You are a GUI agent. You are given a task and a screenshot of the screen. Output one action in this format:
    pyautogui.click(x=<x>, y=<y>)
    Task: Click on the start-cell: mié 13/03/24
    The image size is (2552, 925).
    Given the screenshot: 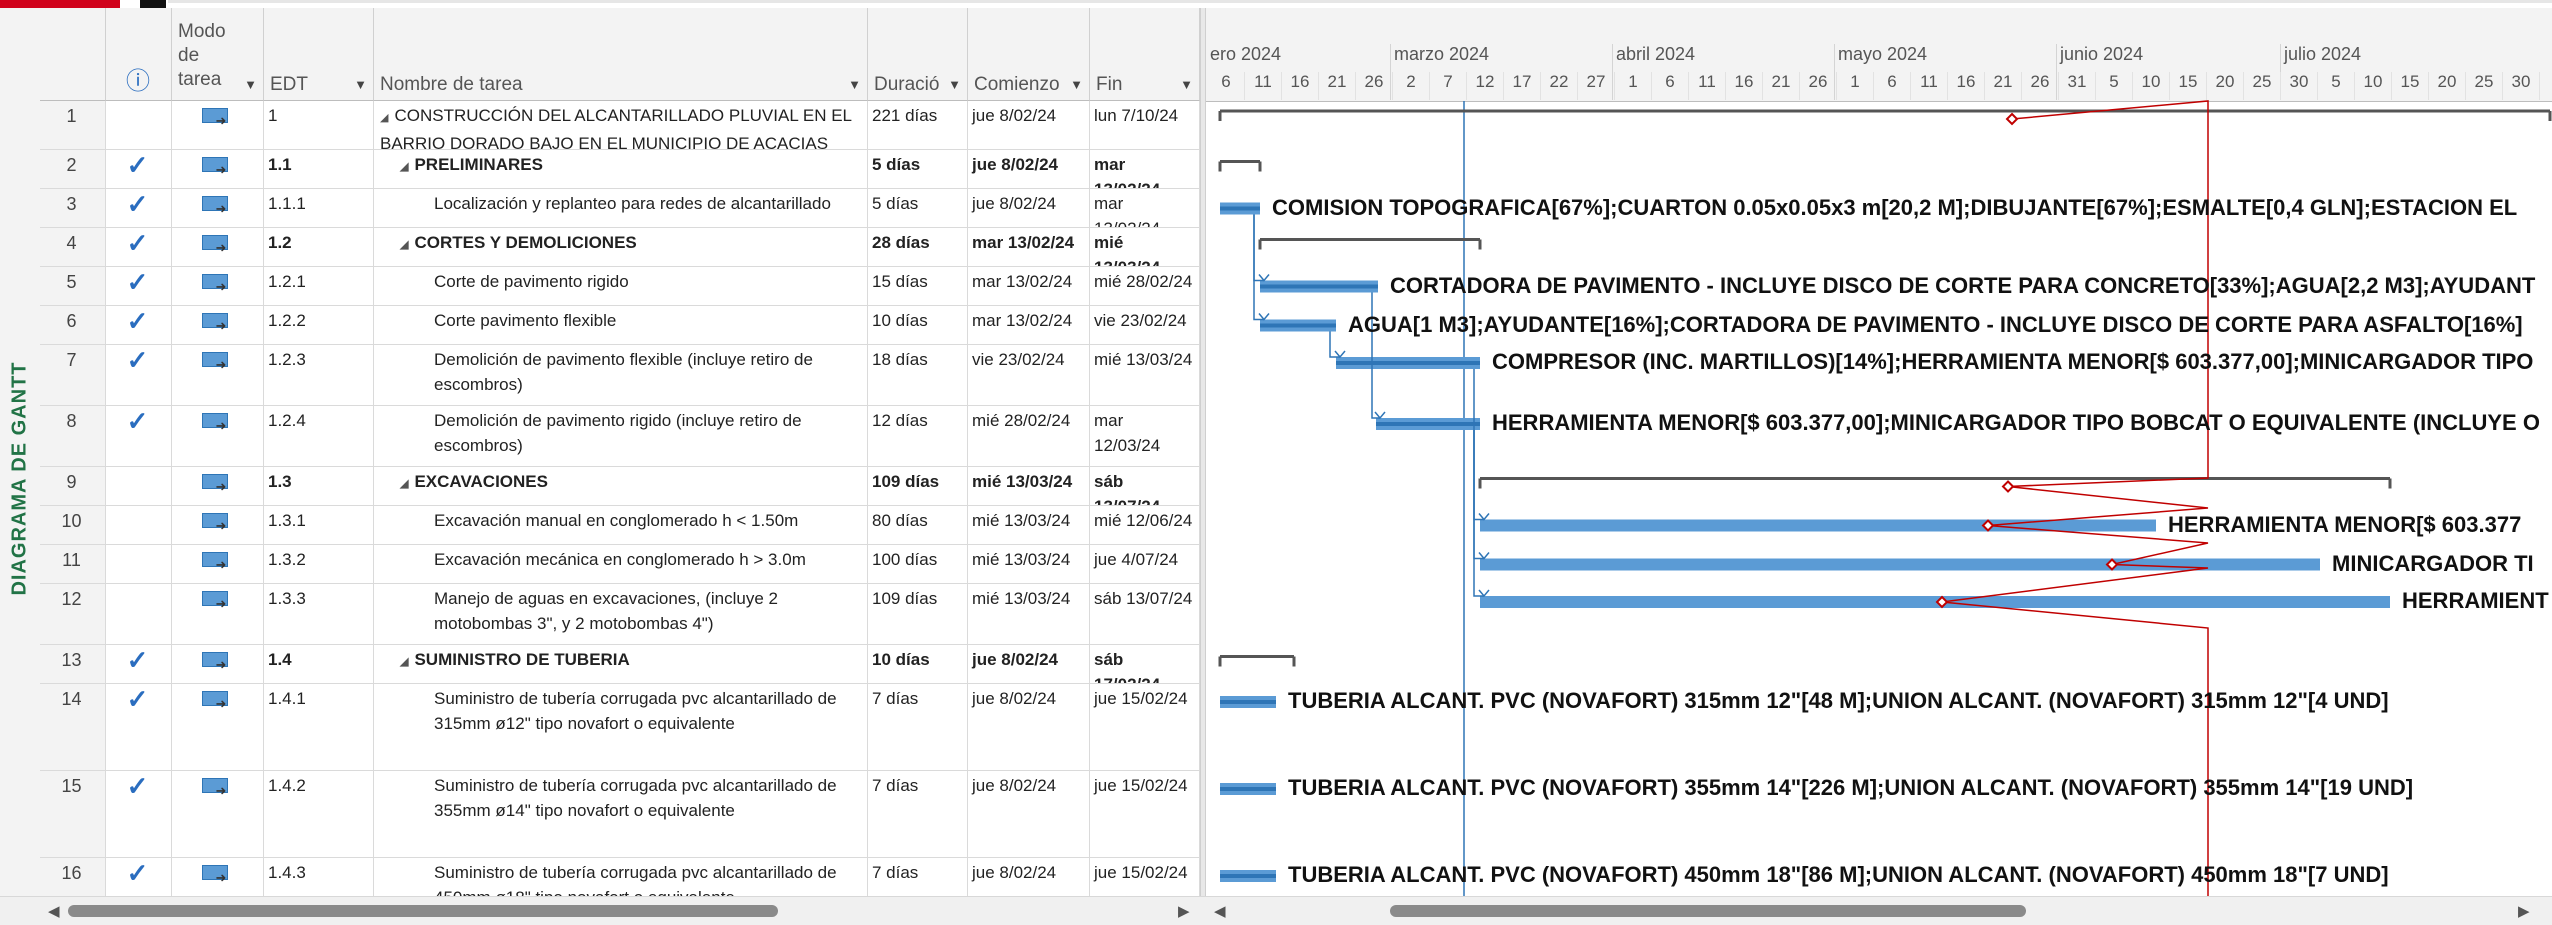 What is the action you would take?
    pyautogui.click(x=1029, y=614)
    